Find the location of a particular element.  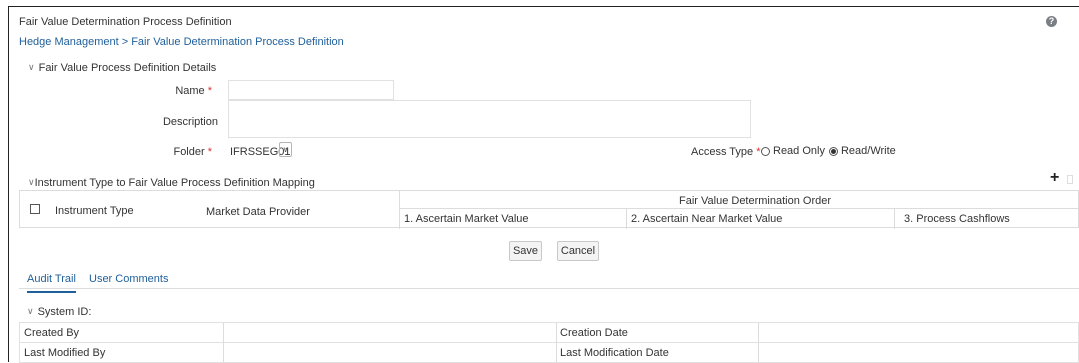

access-type-label-text: Access Type is located at coordinates (722, 152).